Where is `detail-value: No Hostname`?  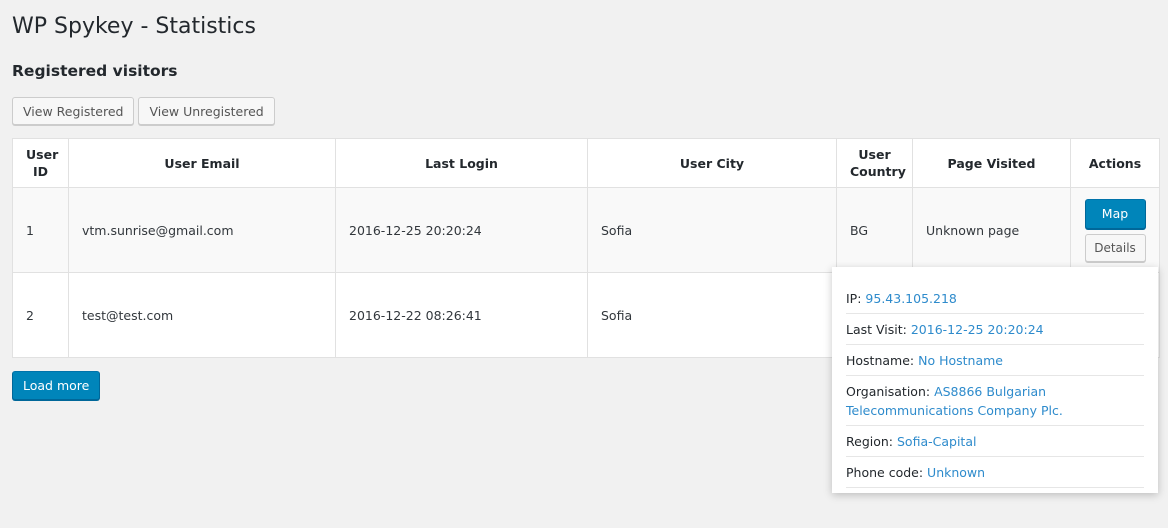 detail-value: No Hostname is located at coordinates (960, 360).